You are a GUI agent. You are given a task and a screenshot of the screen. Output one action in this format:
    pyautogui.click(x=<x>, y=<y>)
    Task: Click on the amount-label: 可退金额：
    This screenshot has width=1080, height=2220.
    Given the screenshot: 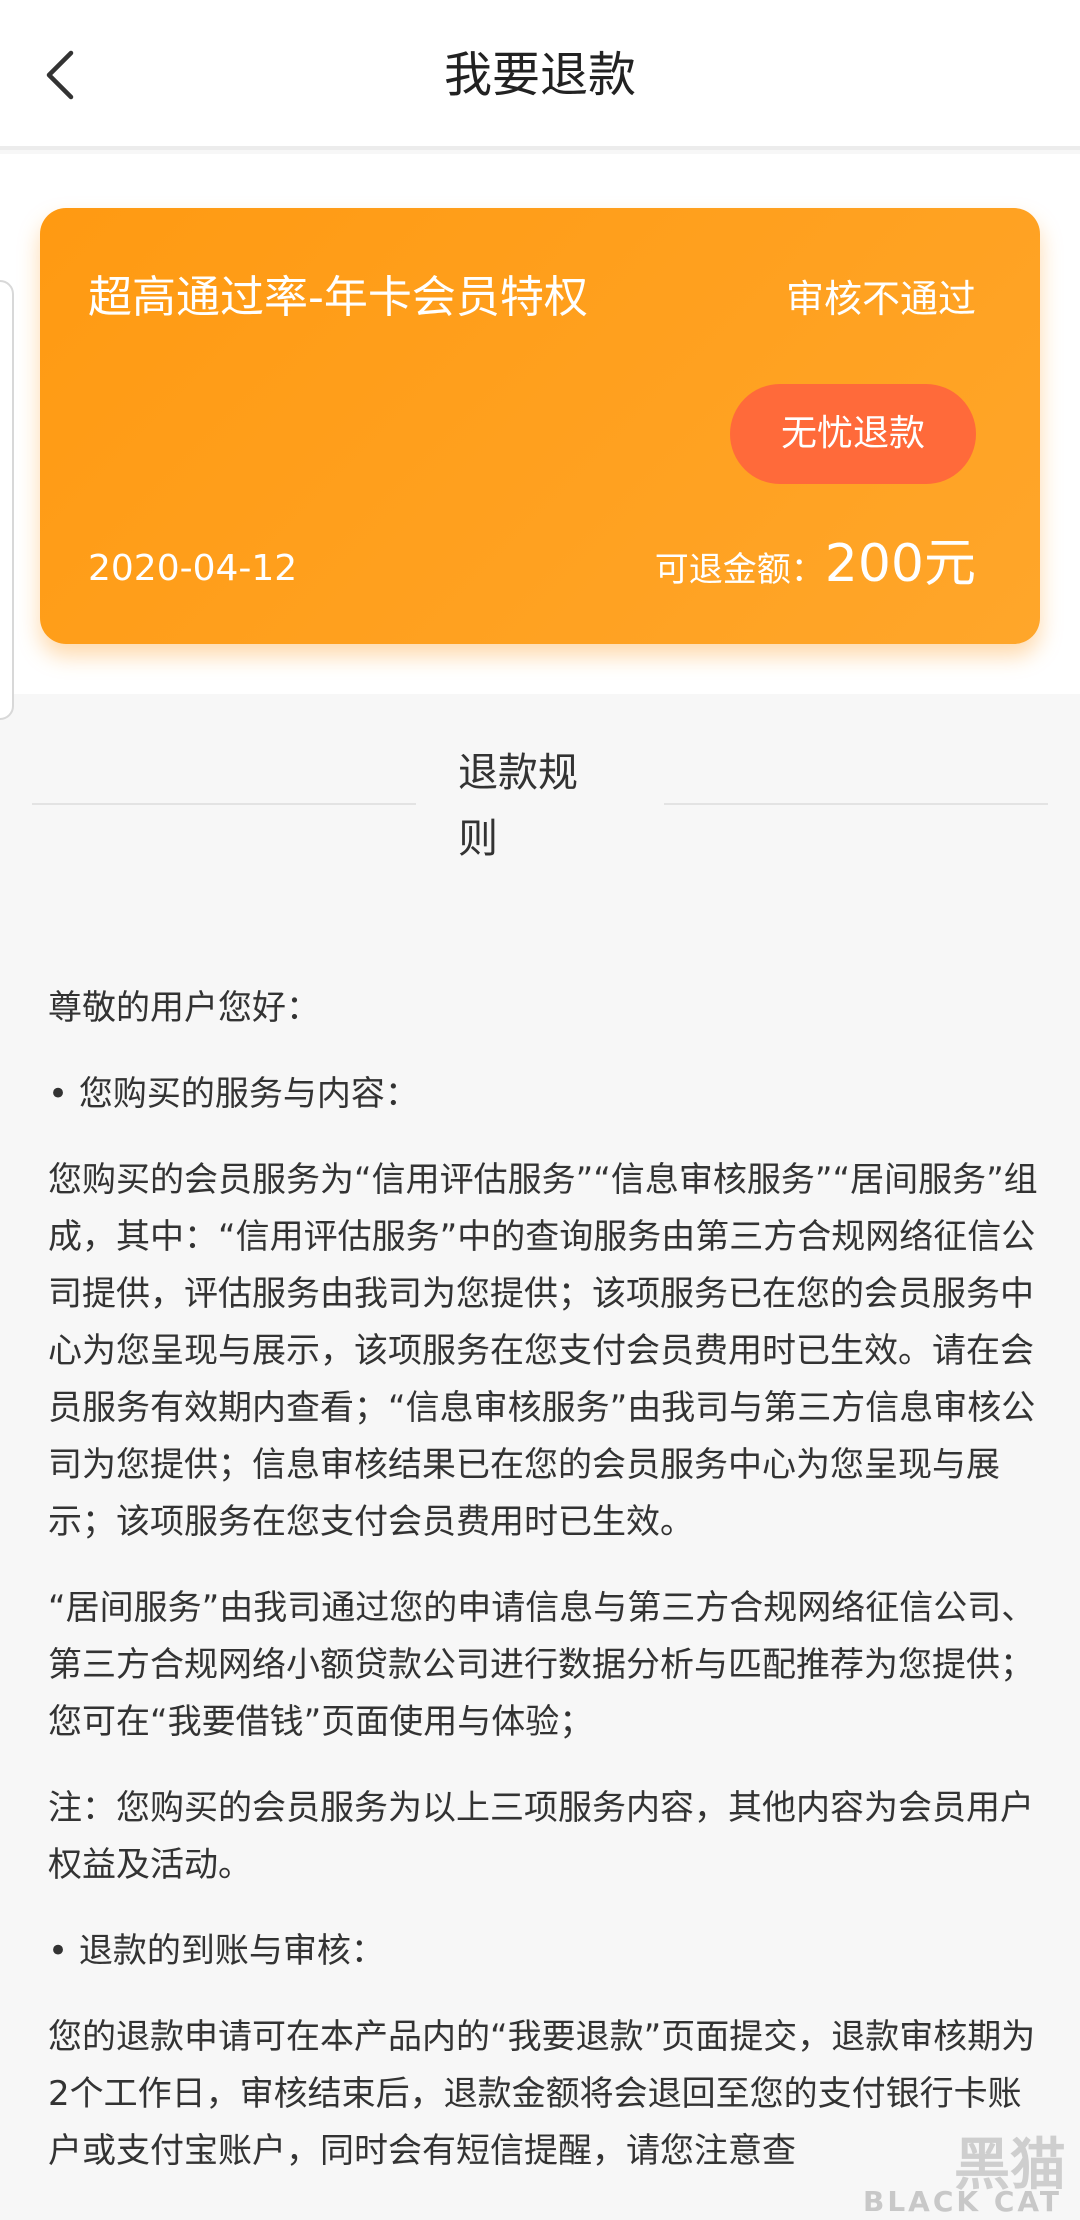 What is the action you would take?
    pyautogui.click(x=739, y=570)
    